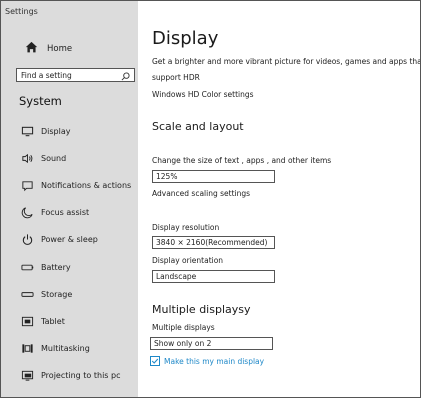 This screenshot has height=403, width=430. Describe the element at coordinates (27, 348) in the screenshot. I see `multitasking-icon` at that location.